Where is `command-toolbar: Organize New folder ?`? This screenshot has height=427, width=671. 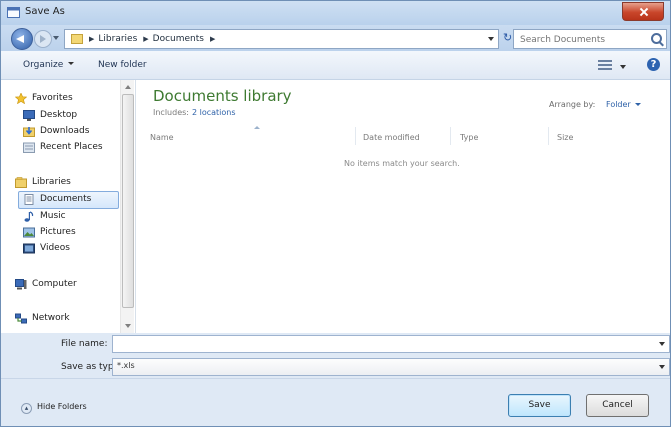
command-toolbar: Organize New folder ? is located at coordinates (335, 65).